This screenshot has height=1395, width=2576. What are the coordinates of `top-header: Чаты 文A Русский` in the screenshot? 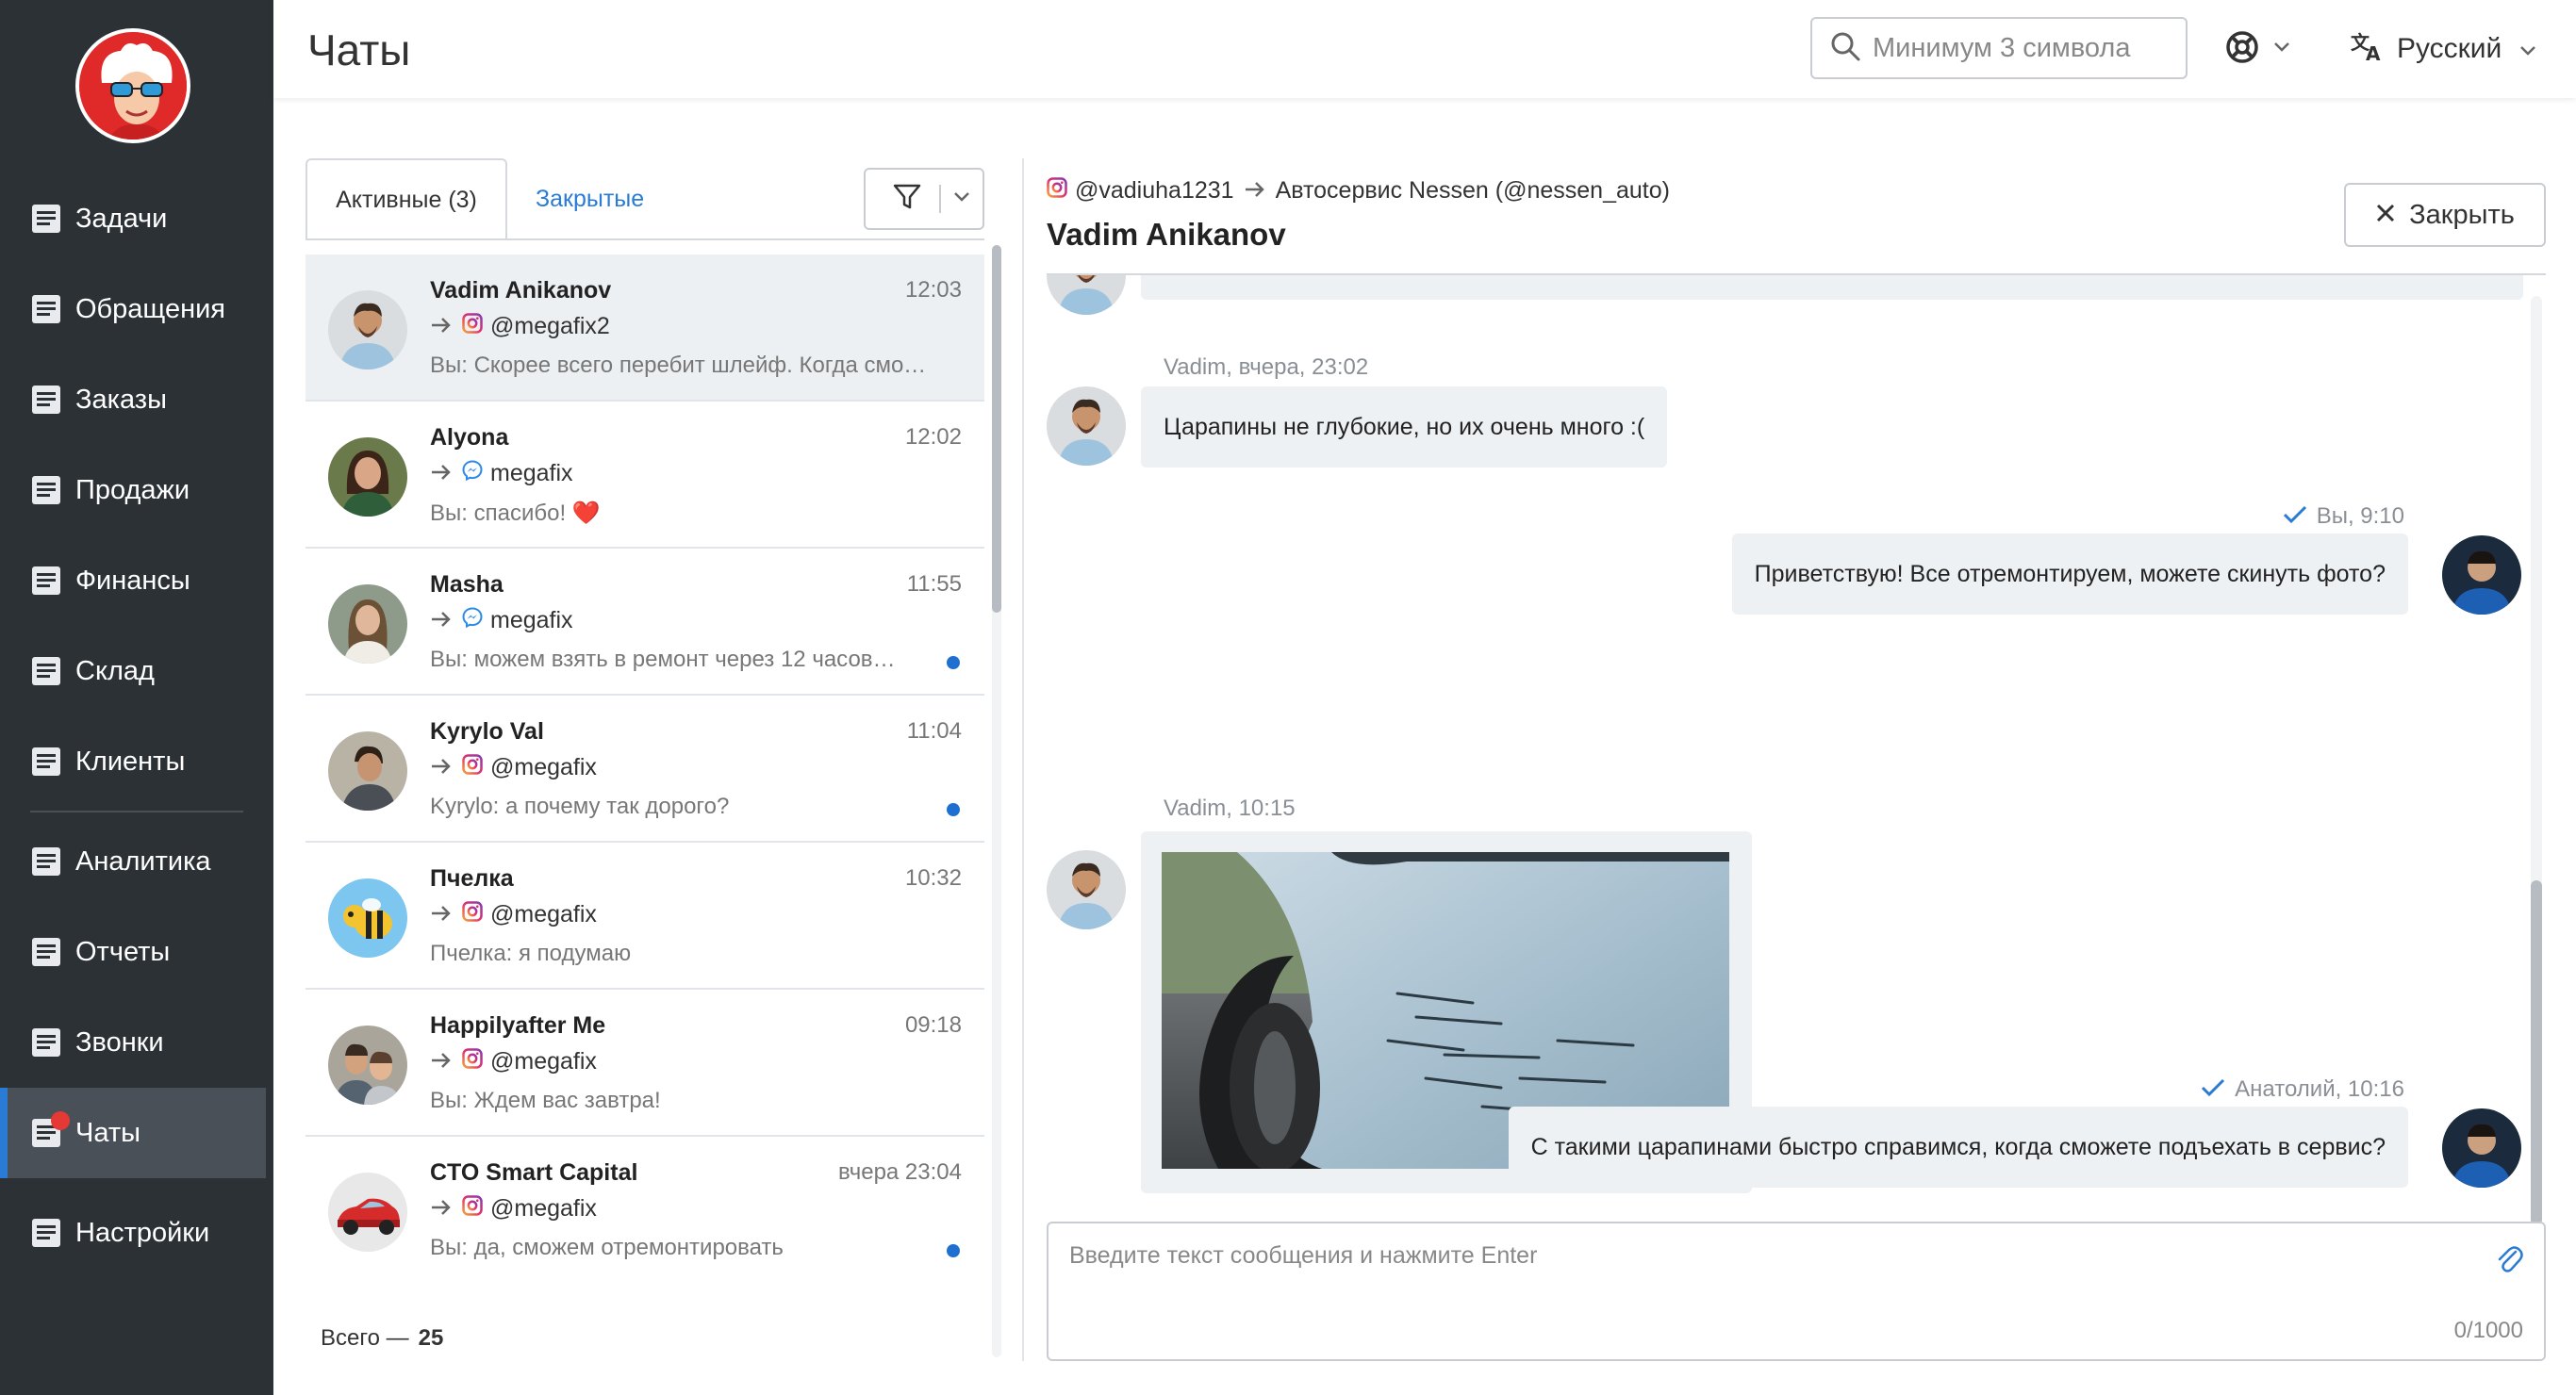 It's located at (1424, 49).